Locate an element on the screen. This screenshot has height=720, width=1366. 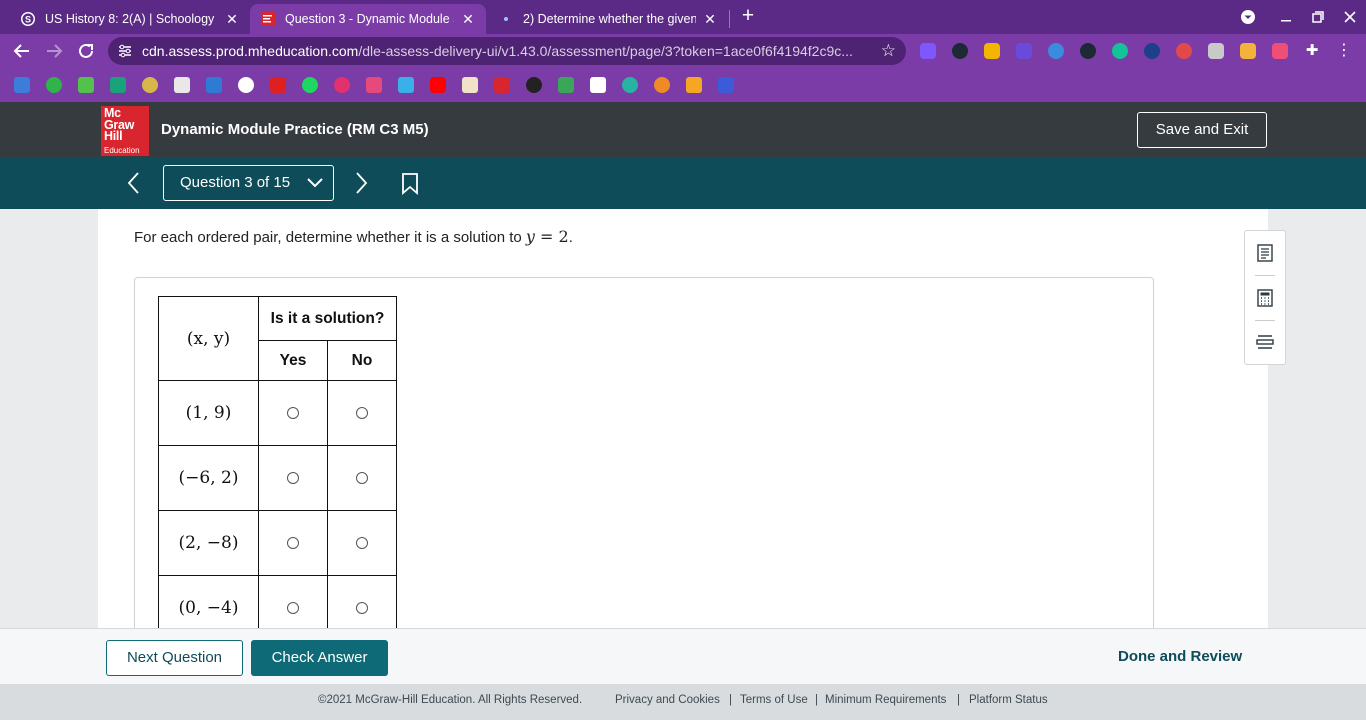
tab-divider is located at coordinates (729, 19).